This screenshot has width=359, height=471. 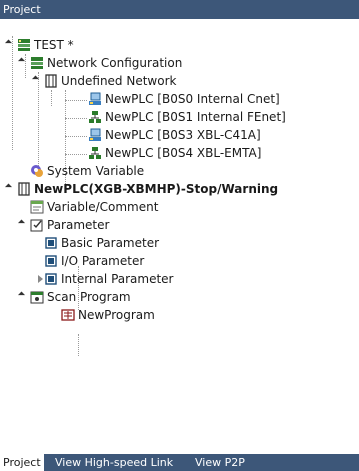 I want to click on program-icon, so click(x=68, y=315).